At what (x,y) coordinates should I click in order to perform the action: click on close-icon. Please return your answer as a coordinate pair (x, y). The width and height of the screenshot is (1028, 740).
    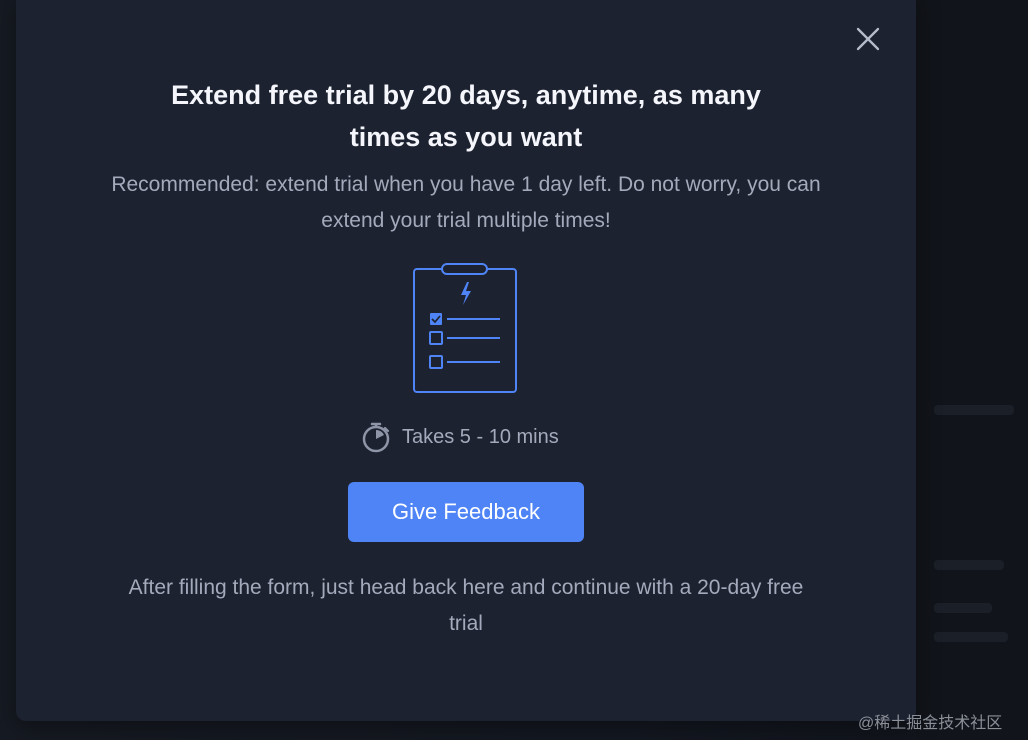
    Looking at the image, I should click on (868, 39).